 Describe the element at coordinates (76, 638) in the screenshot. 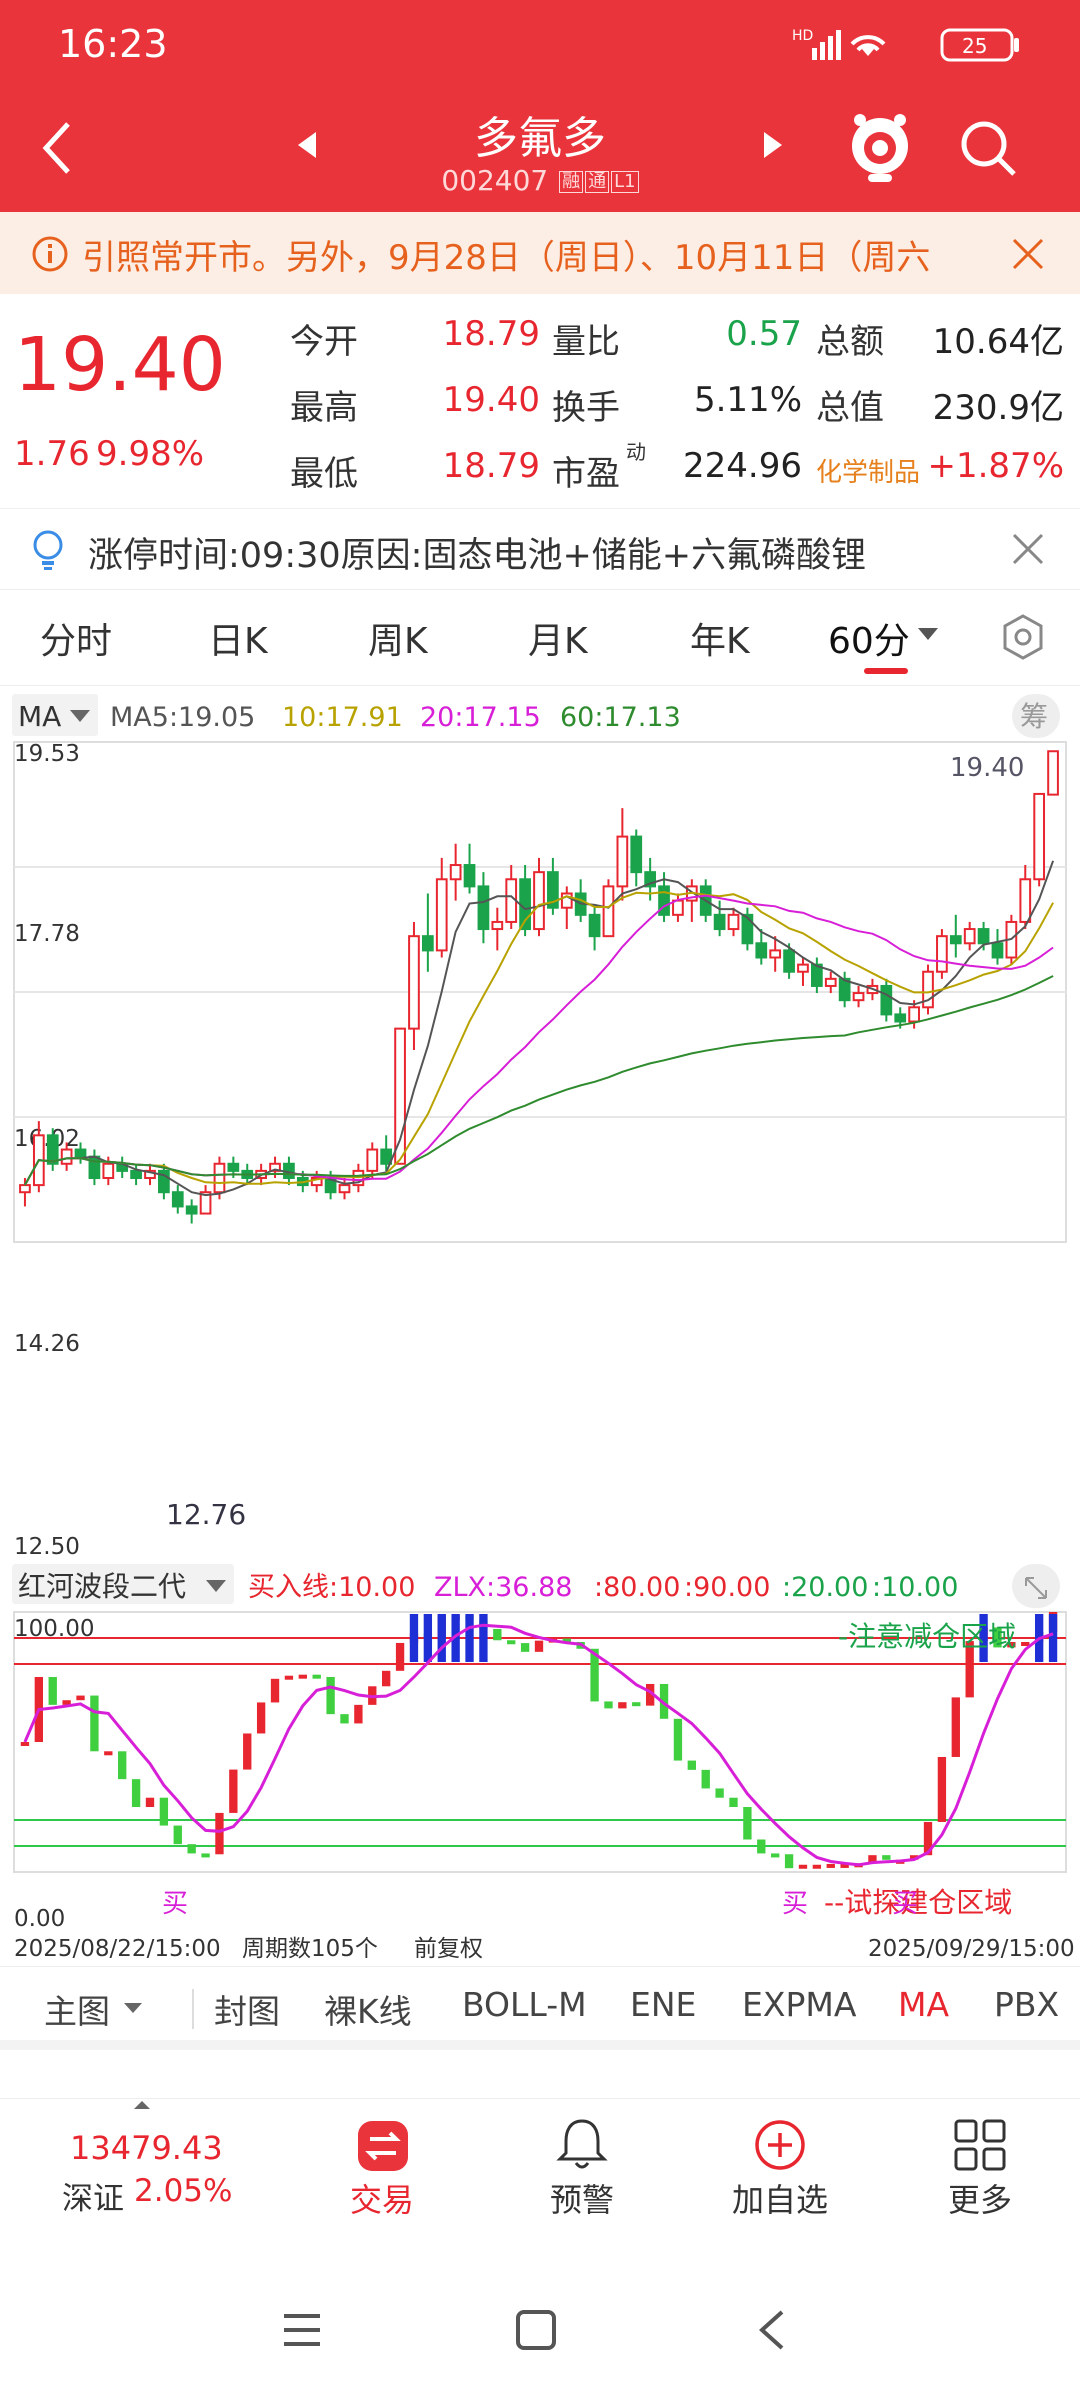

I see `tab-intraday: 分时` at that location.